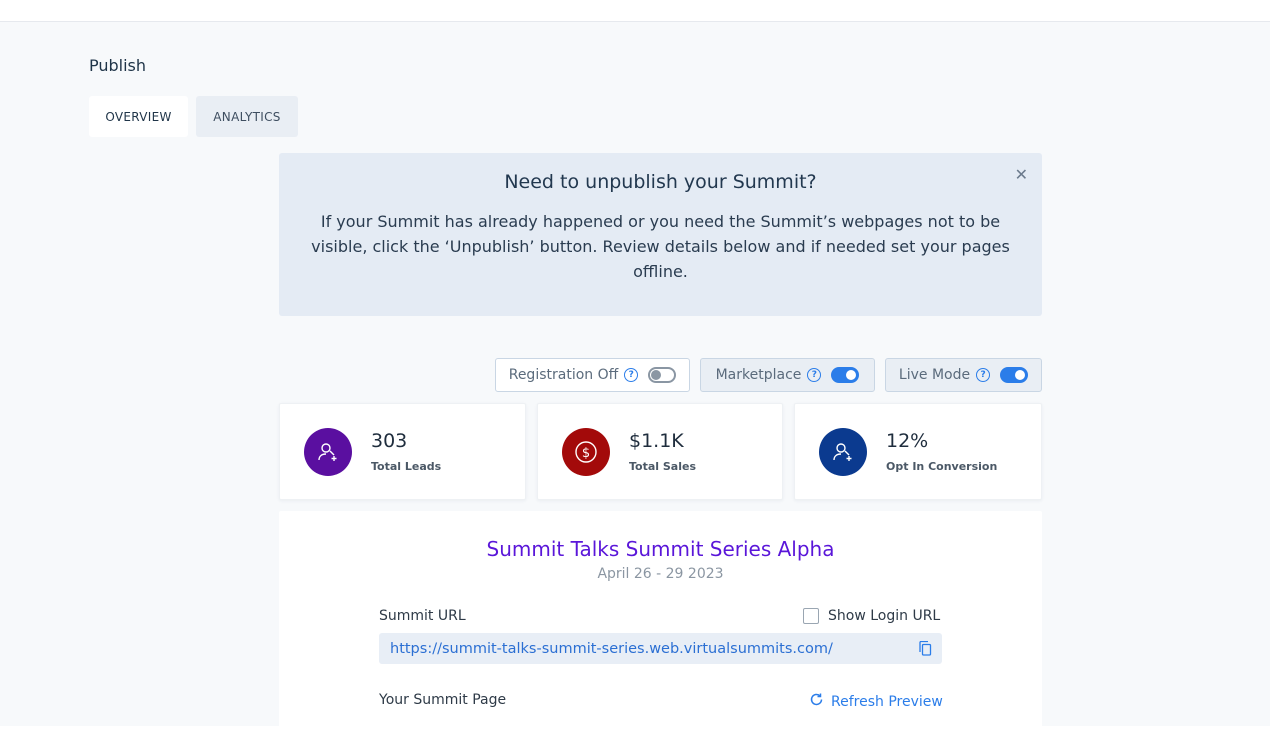 This screenshot has height=739, width=1270. I want to click on copy-icon, so click(925, 650).